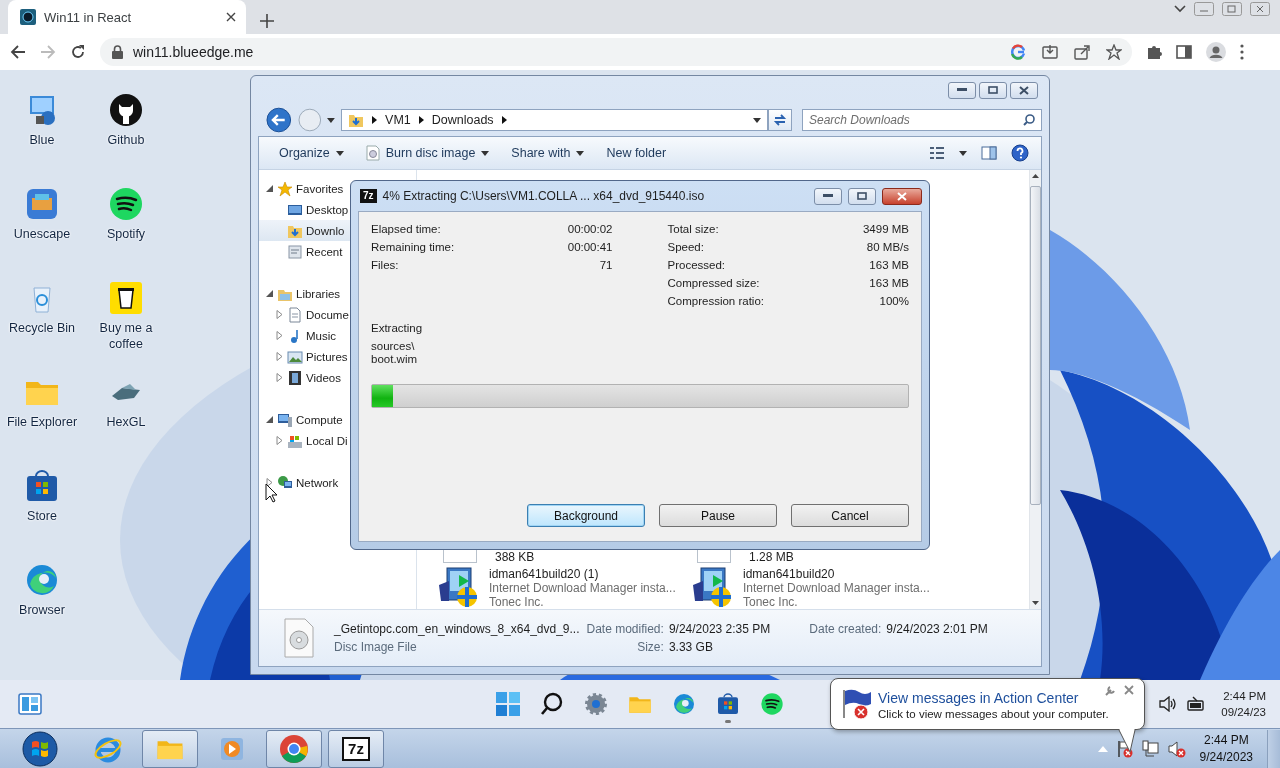  What do you see at coordinates (1150, 748) in the screenshot?
I see `network-icon` at bounding box center [1150, 748].